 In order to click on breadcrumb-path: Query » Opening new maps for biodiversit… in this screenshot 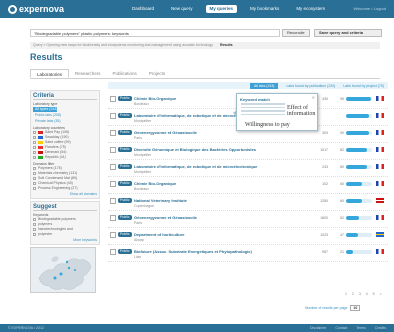, I will do `click(123, 45)`.